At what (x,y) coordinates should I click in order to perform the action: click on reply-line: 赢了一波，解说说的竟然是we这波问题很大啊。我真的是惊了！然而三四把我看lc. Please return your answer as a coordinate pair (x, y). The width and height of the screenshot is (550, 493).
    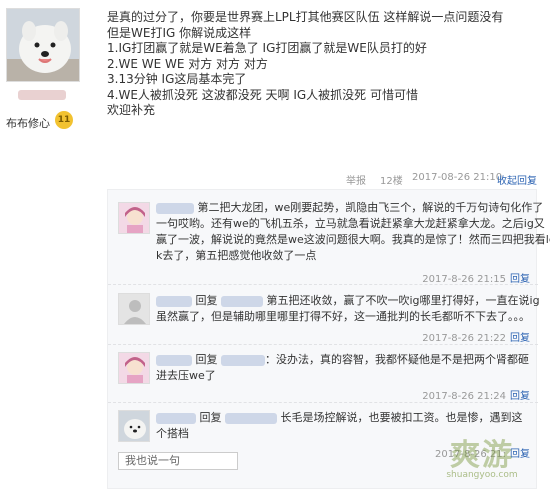
    Looking at the image, I should click on (353, 239).